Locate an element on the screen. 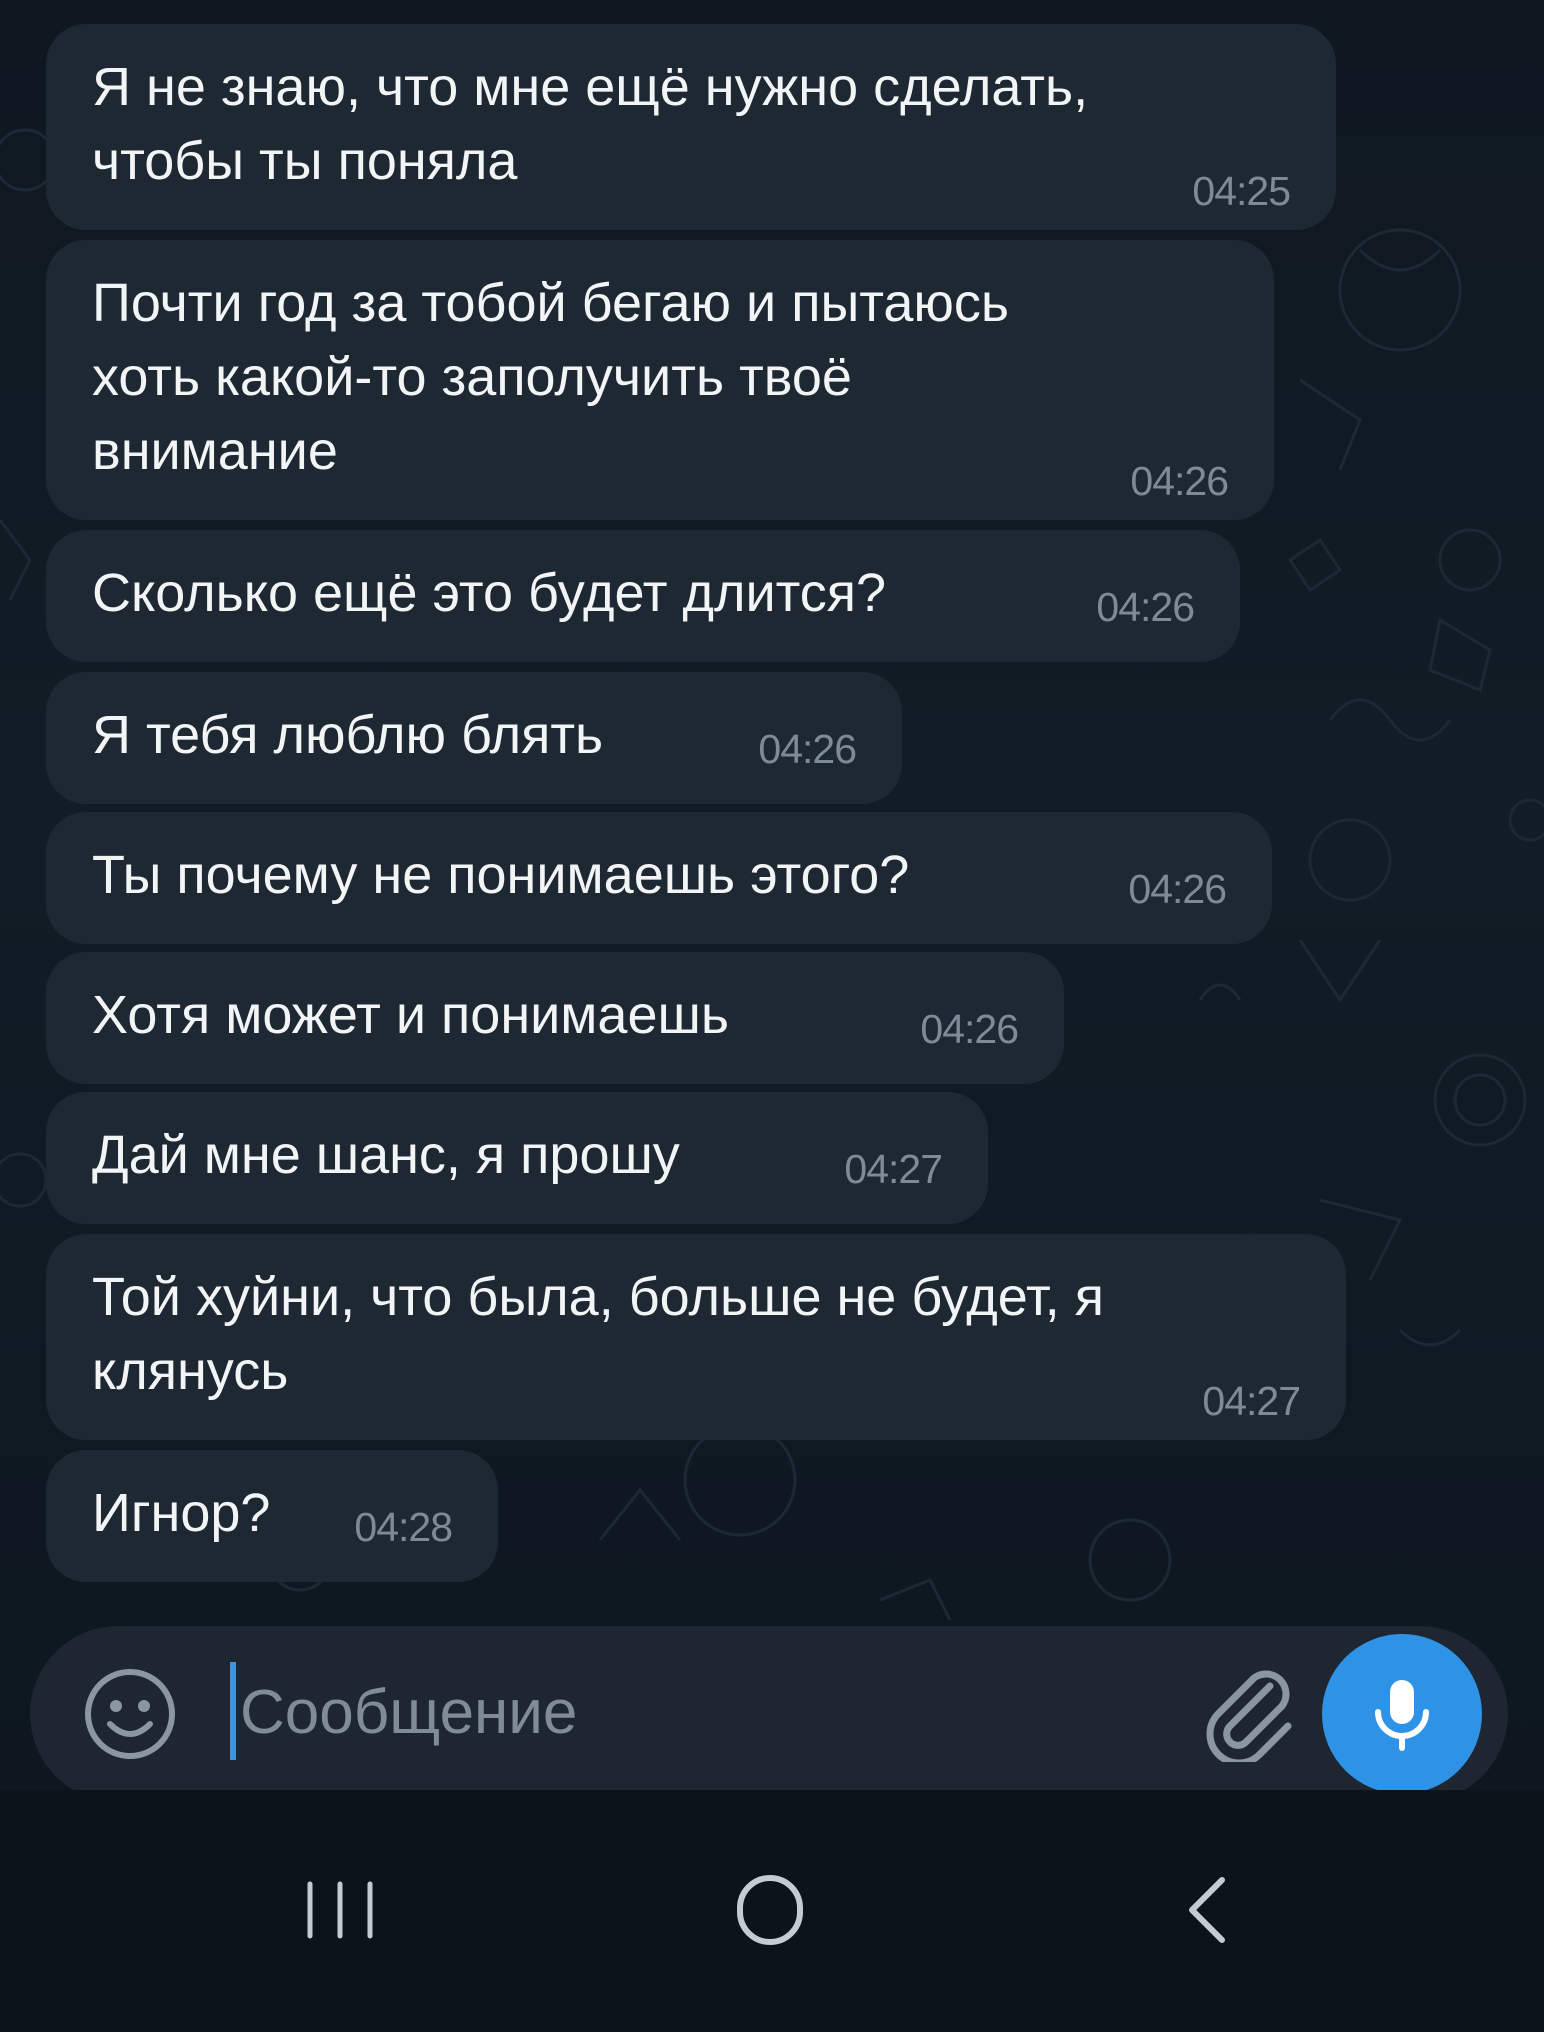 This screenshot has height=2032, width=1544. message-text: Сколько ещё это будет длится? is located at coordinates (489, 593).